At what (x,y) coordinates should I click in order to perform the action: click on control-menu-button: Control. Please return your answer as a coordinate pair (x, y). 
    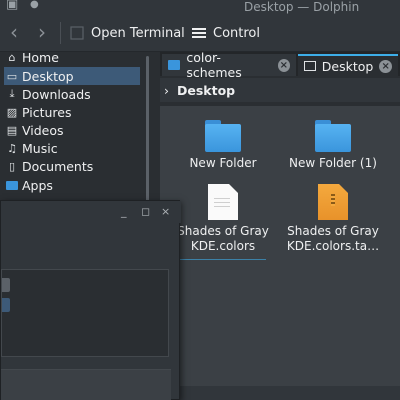
    Looking at the image, I should click on (226, 33).